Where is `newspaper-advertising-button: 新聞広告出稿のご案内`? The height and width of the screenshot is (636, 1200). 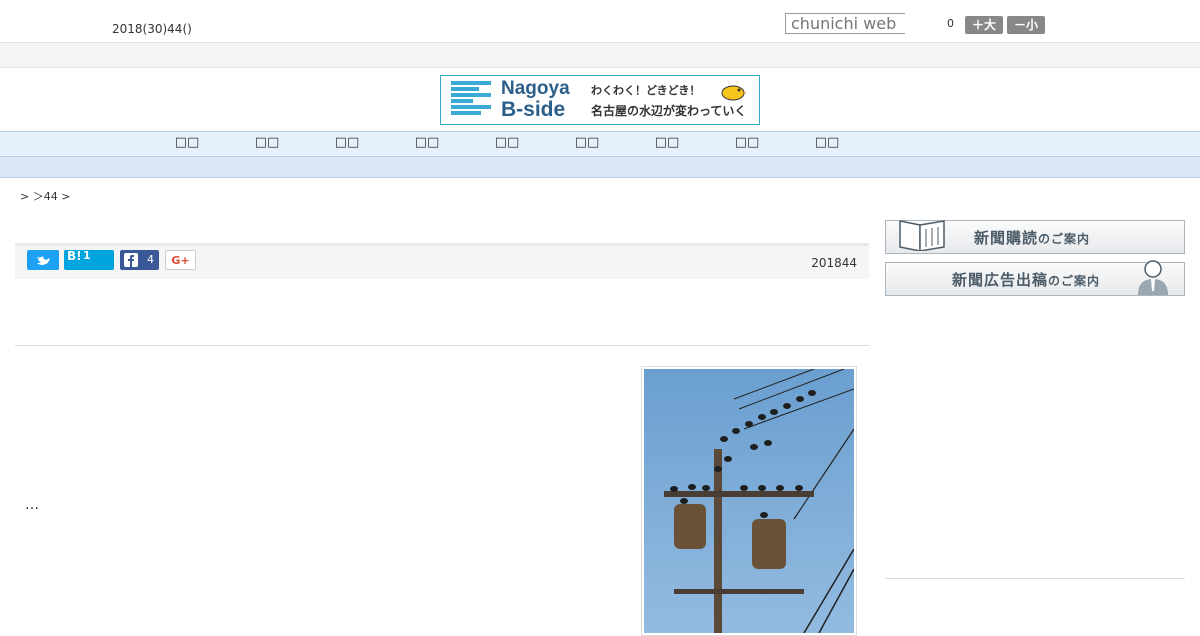 newspaper-advertising-button: 新聞広告出稿のご案内 is located at coordinates (1035, 278).